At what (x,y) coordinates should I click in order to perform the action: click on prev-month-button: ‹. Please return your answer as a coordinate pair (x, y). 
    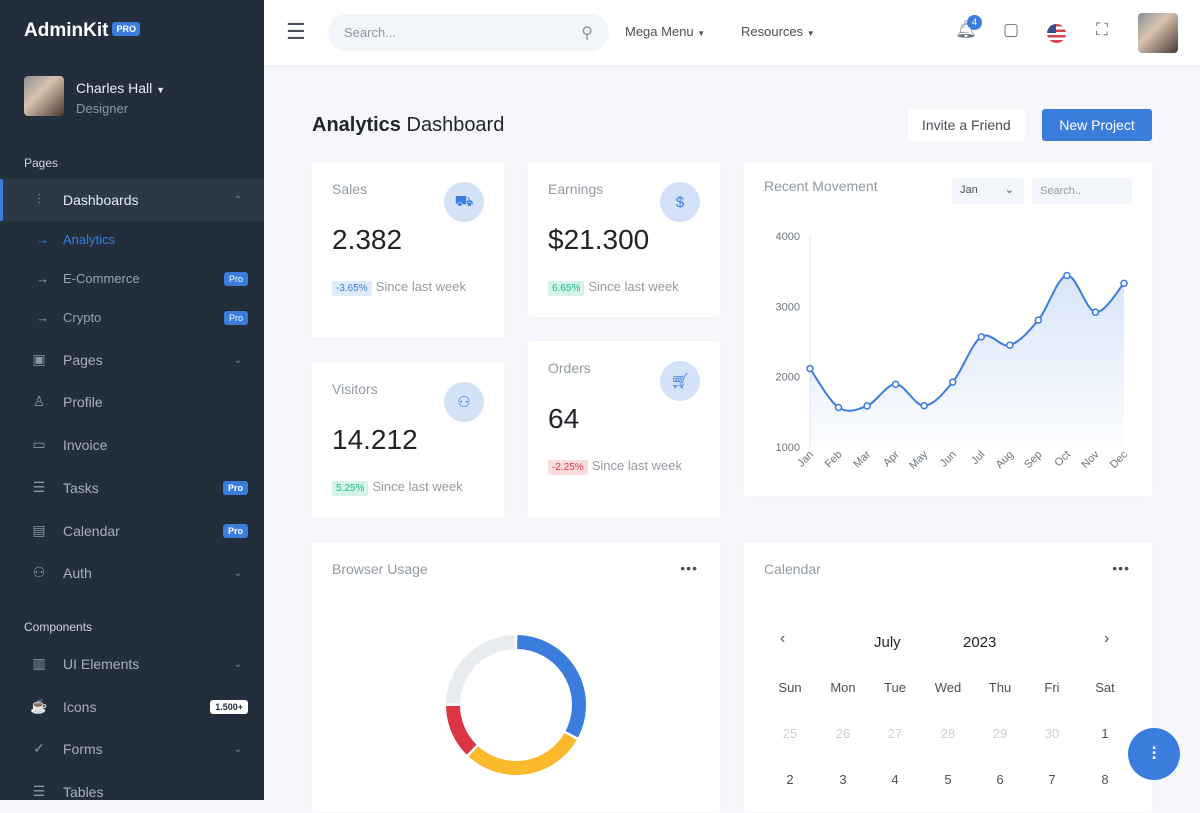
    Looking at the image, I should click on (782, 639).